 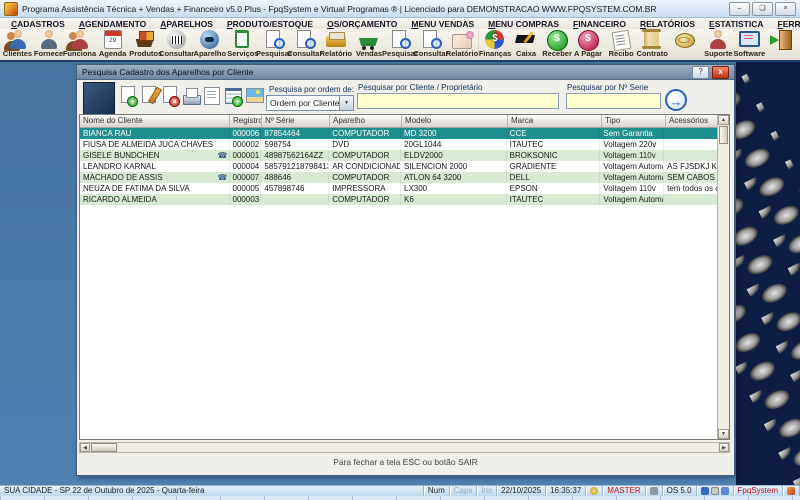 I want to click on col-aparelho: Aparelho, so click(x=366, y=121).